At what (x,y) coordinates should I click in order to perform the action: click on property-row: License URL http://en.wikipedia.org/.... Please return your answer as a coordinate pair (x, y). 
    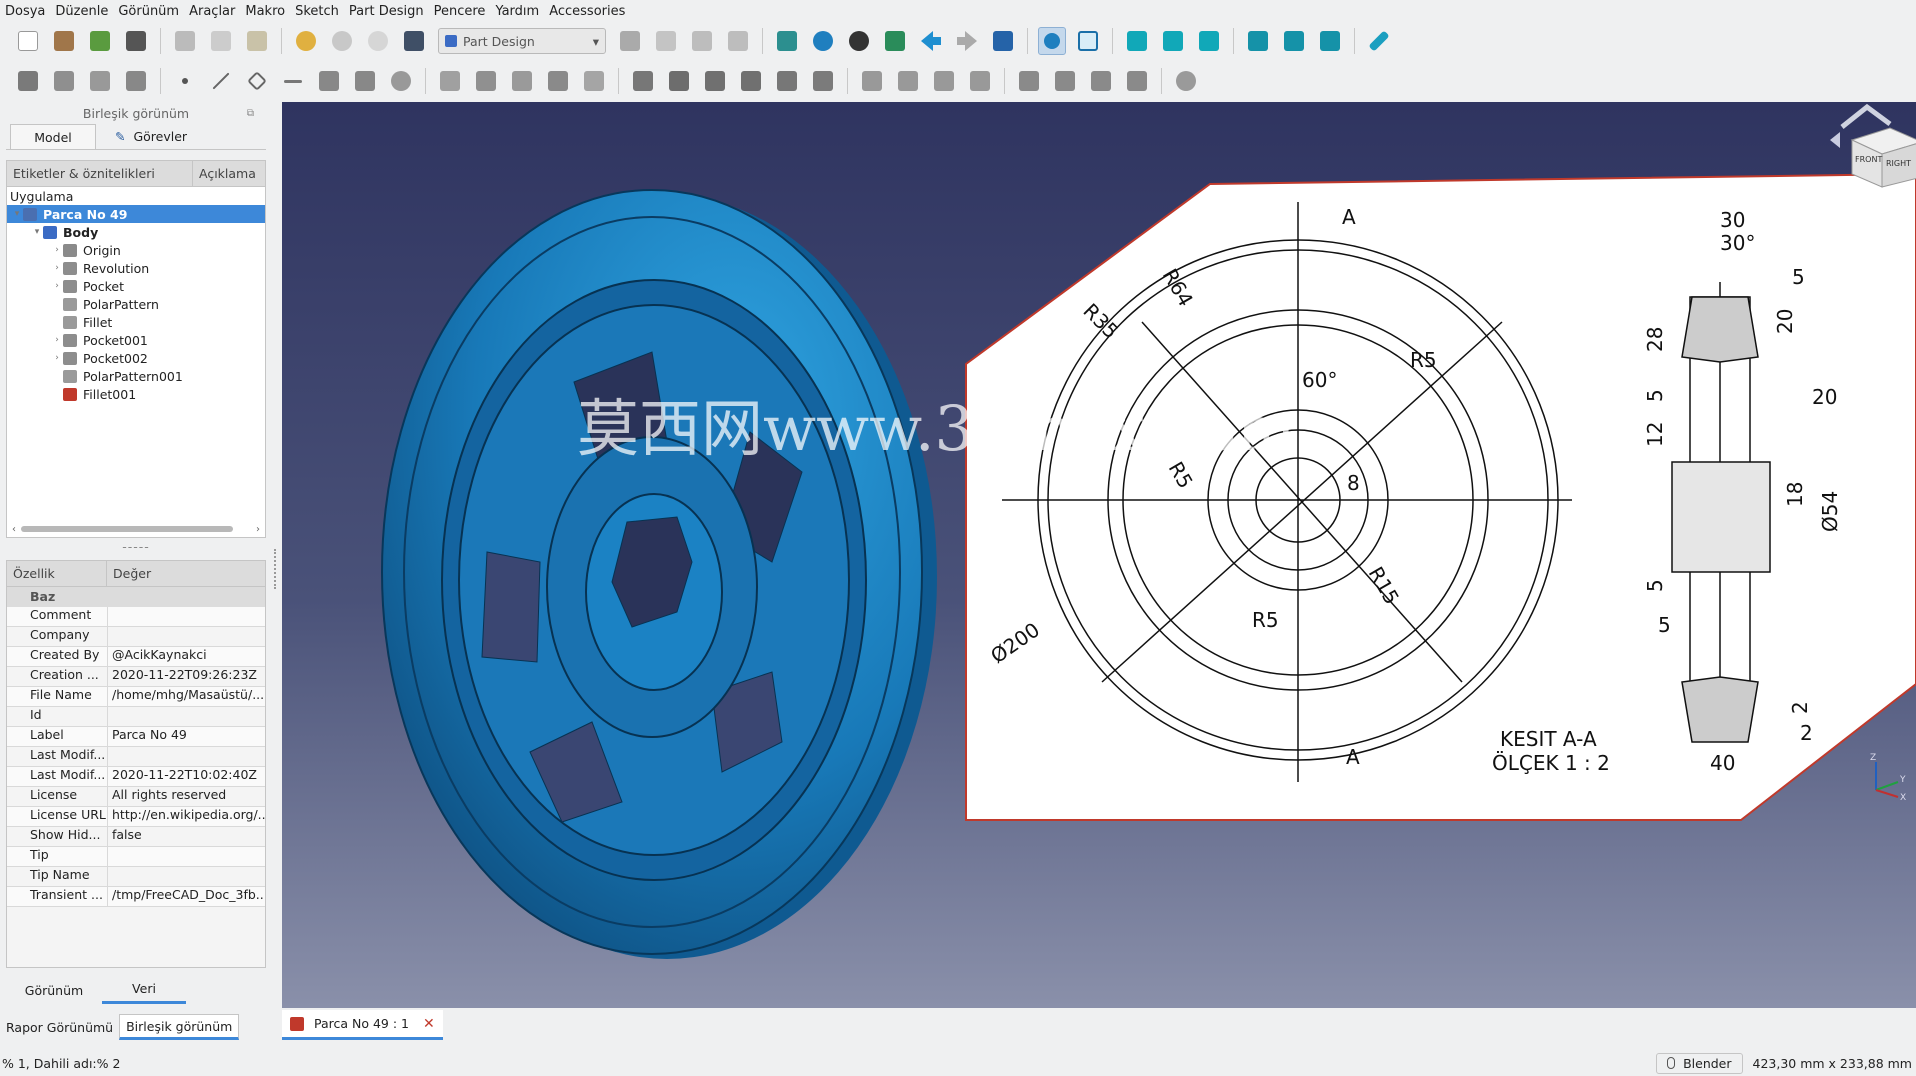
    Looking at the image, I should click on (136, 817).